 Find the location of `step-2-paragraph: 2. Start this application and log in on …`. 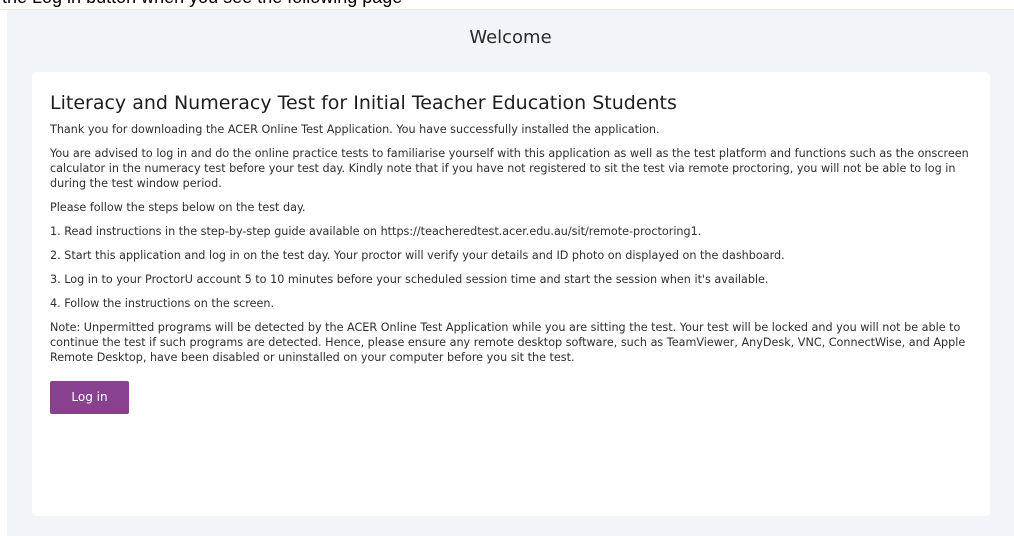

step-2-paragraph: 2. Start this application and log in on … is located at coordinates (417, 255).